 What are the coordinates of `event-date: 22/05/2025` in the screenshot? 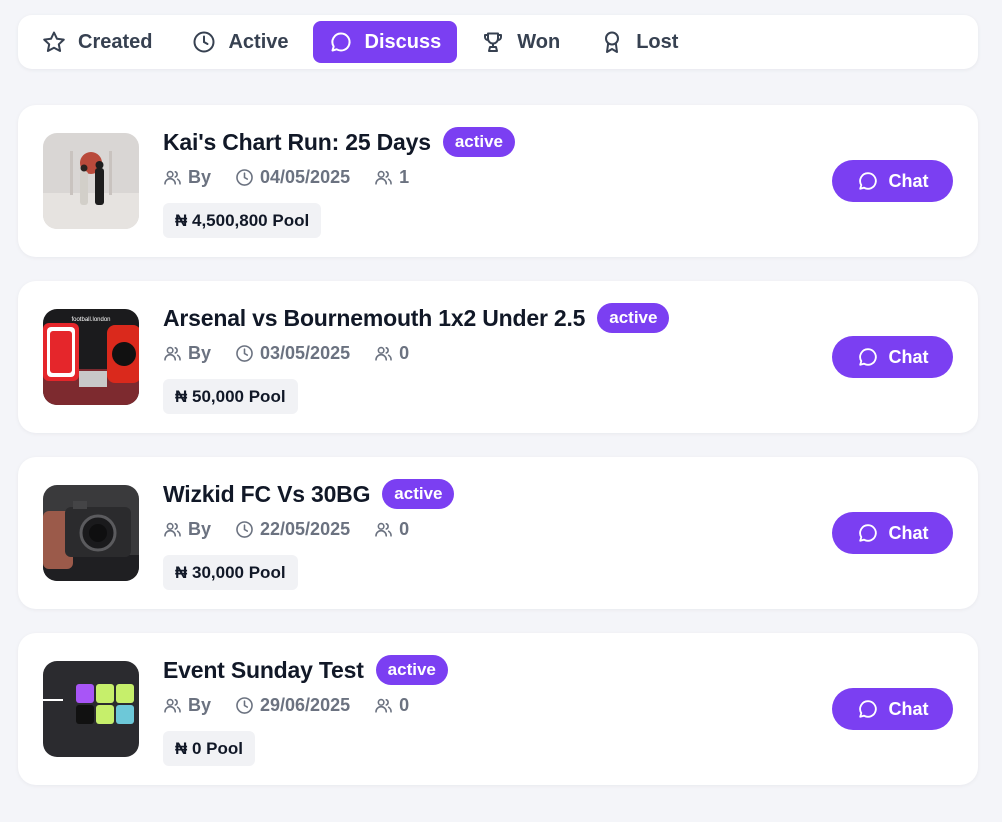 It's located at (305, 529).